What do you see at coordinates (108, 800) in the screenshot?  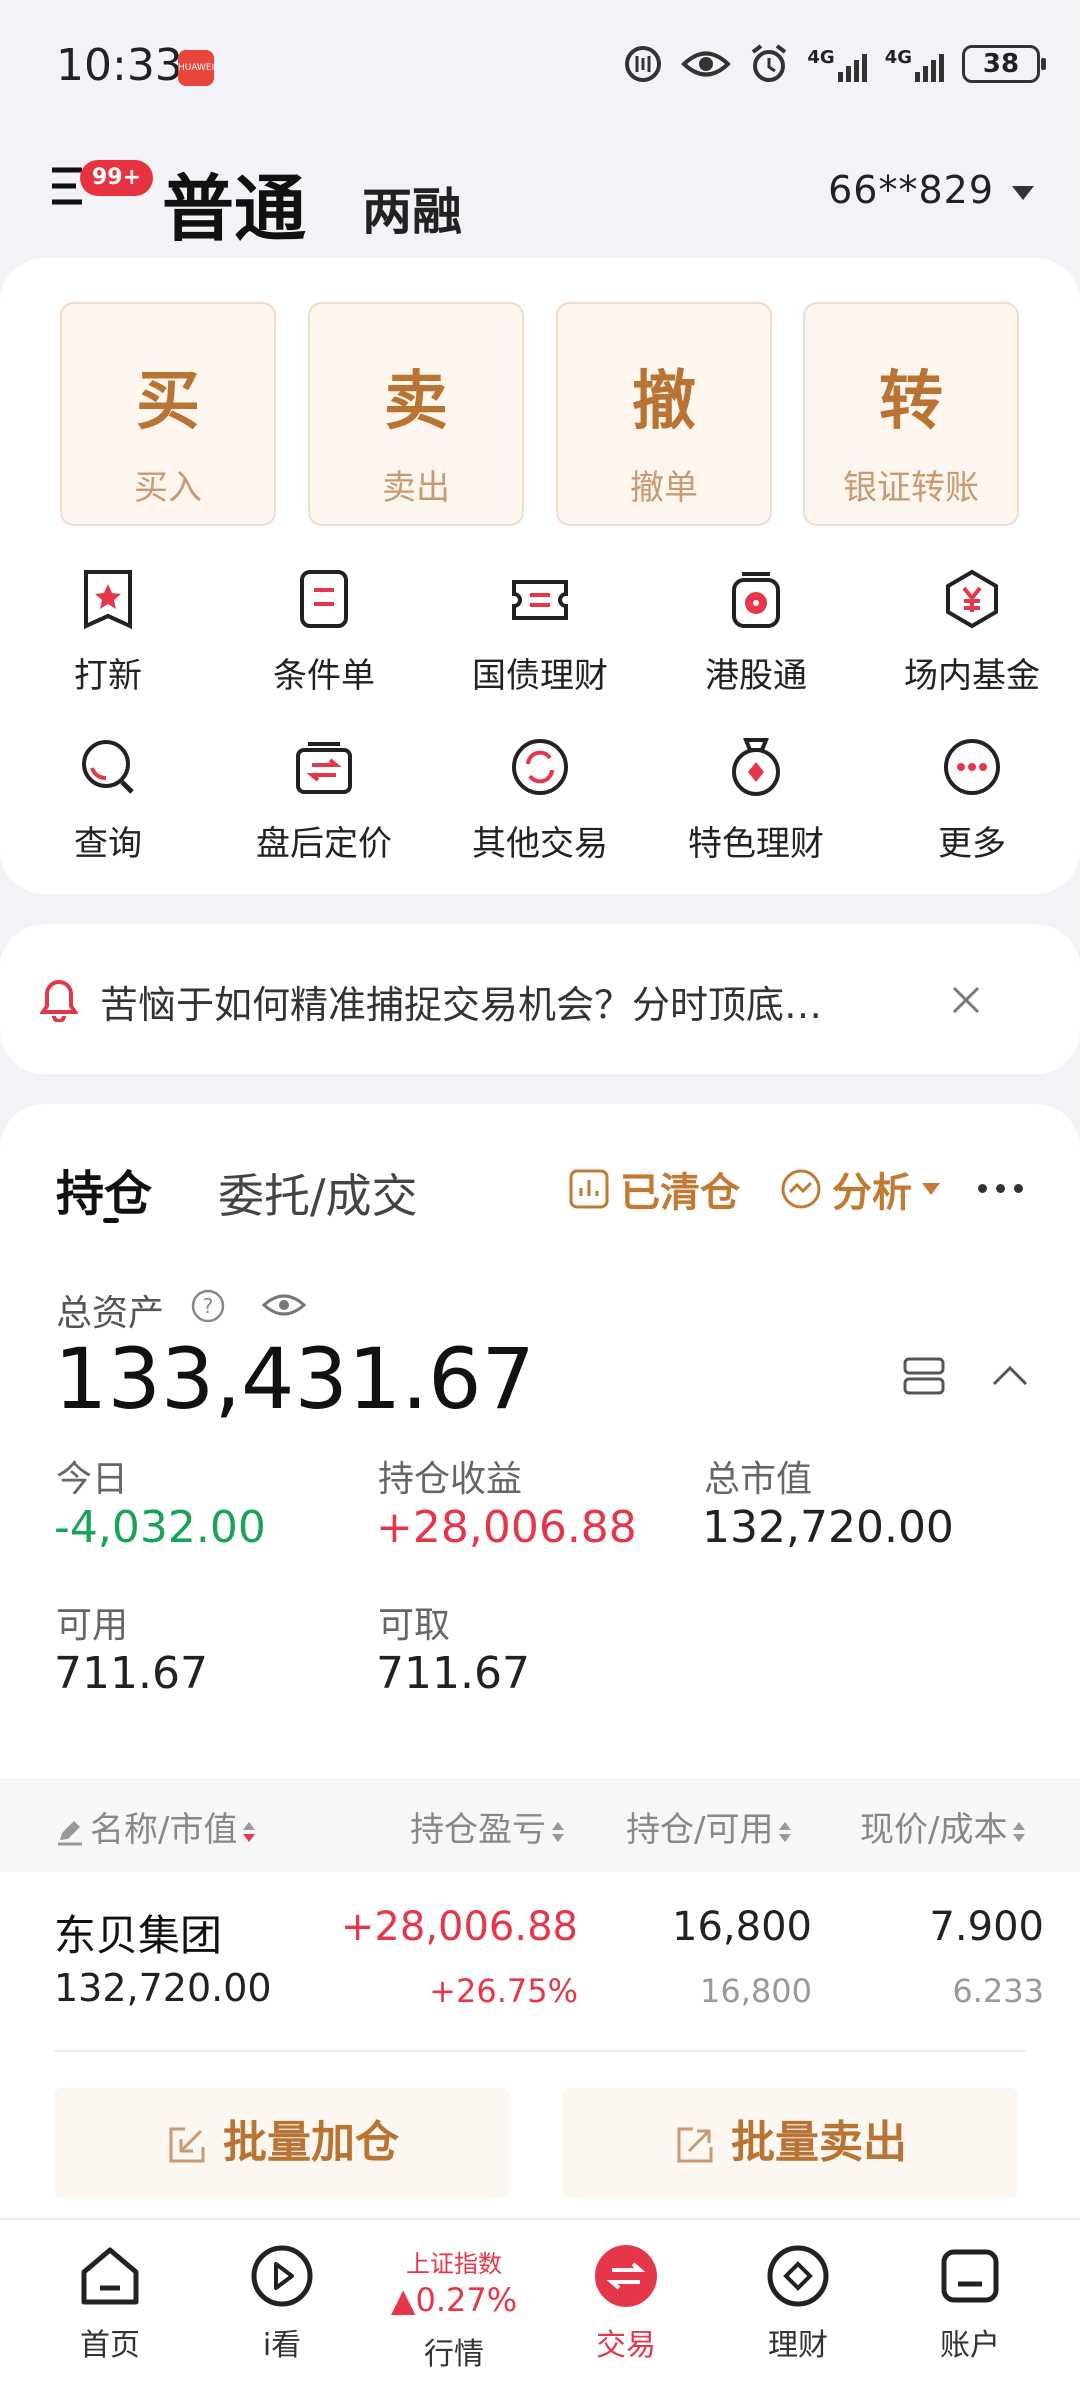 I see `grid-query: 查询` at bounding box center [108, 800].